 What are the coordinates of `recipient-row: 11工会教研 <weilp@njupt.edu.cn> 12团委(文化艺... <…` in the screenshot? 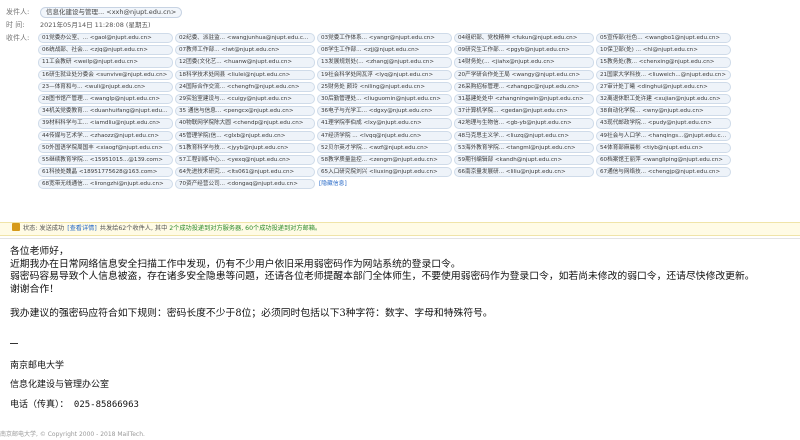 It's located at (418, 62).